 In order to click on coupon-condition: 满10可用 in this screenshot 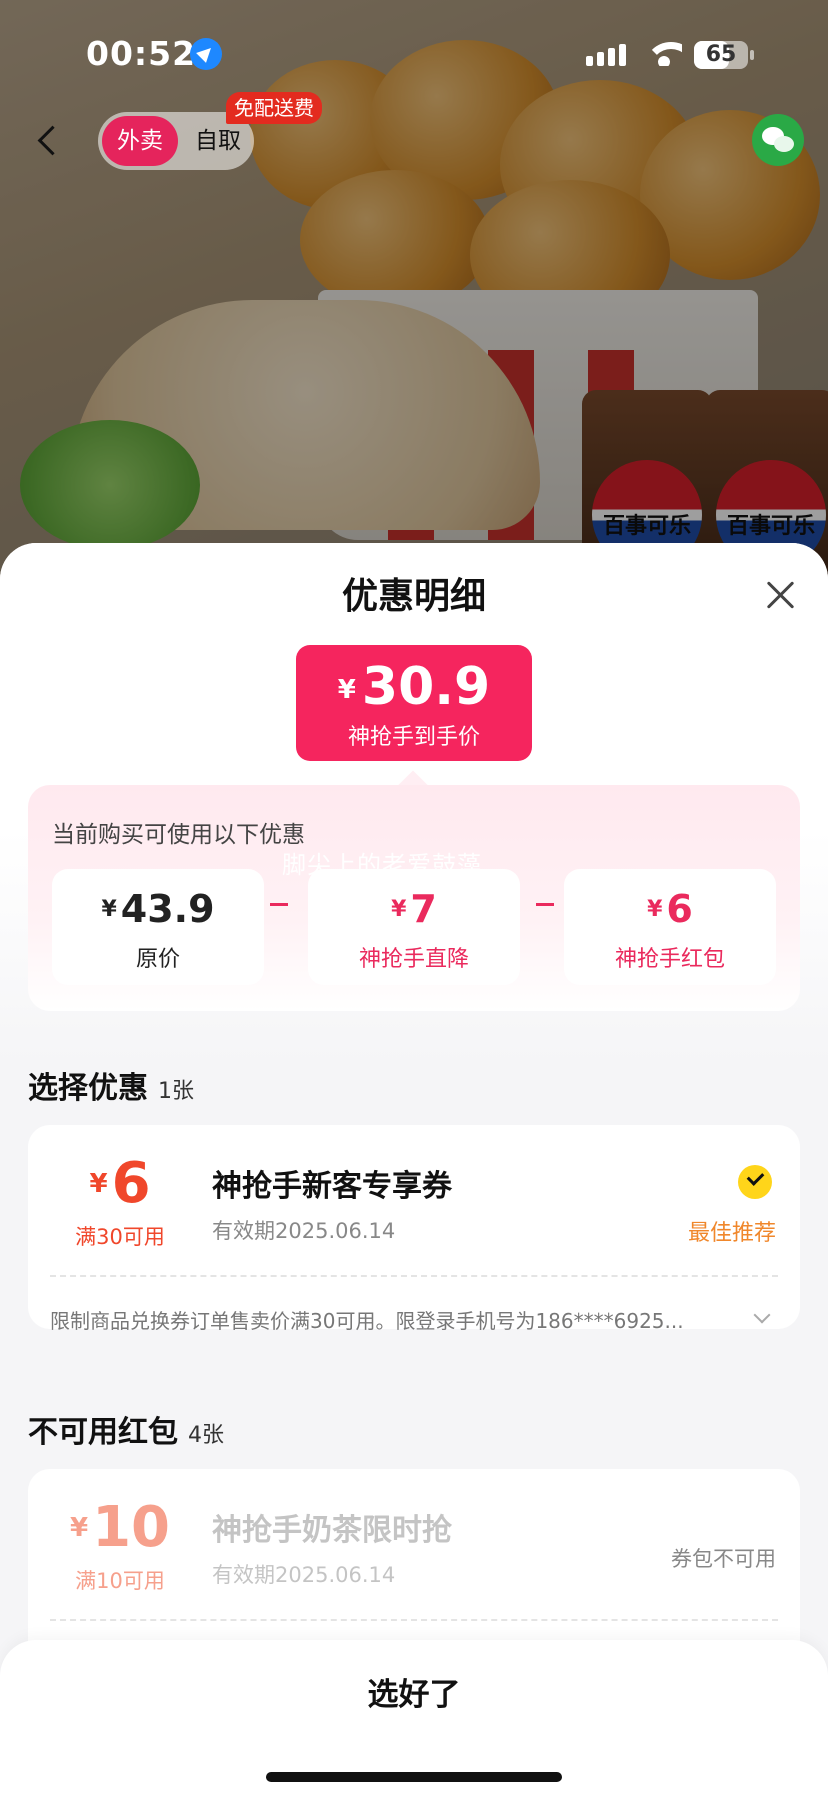, I will do `click(120, 1581)`.